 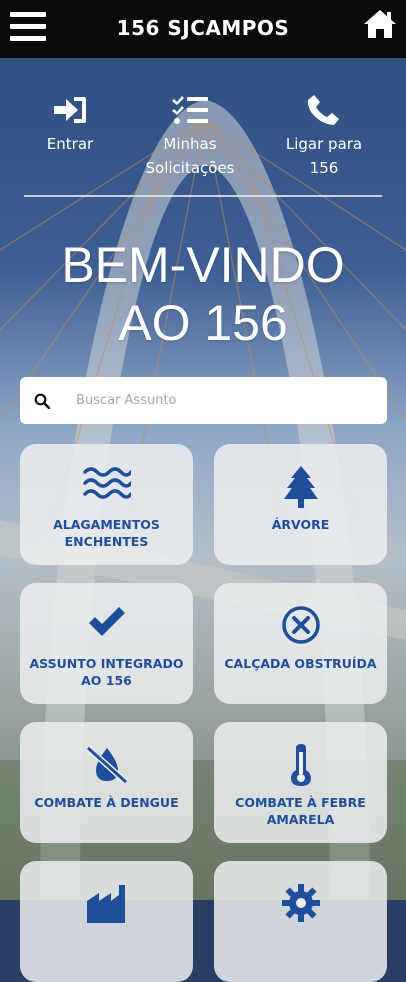 I want to click on my-requests-button: Minhas Solicitações, so click(x=190, y=137).